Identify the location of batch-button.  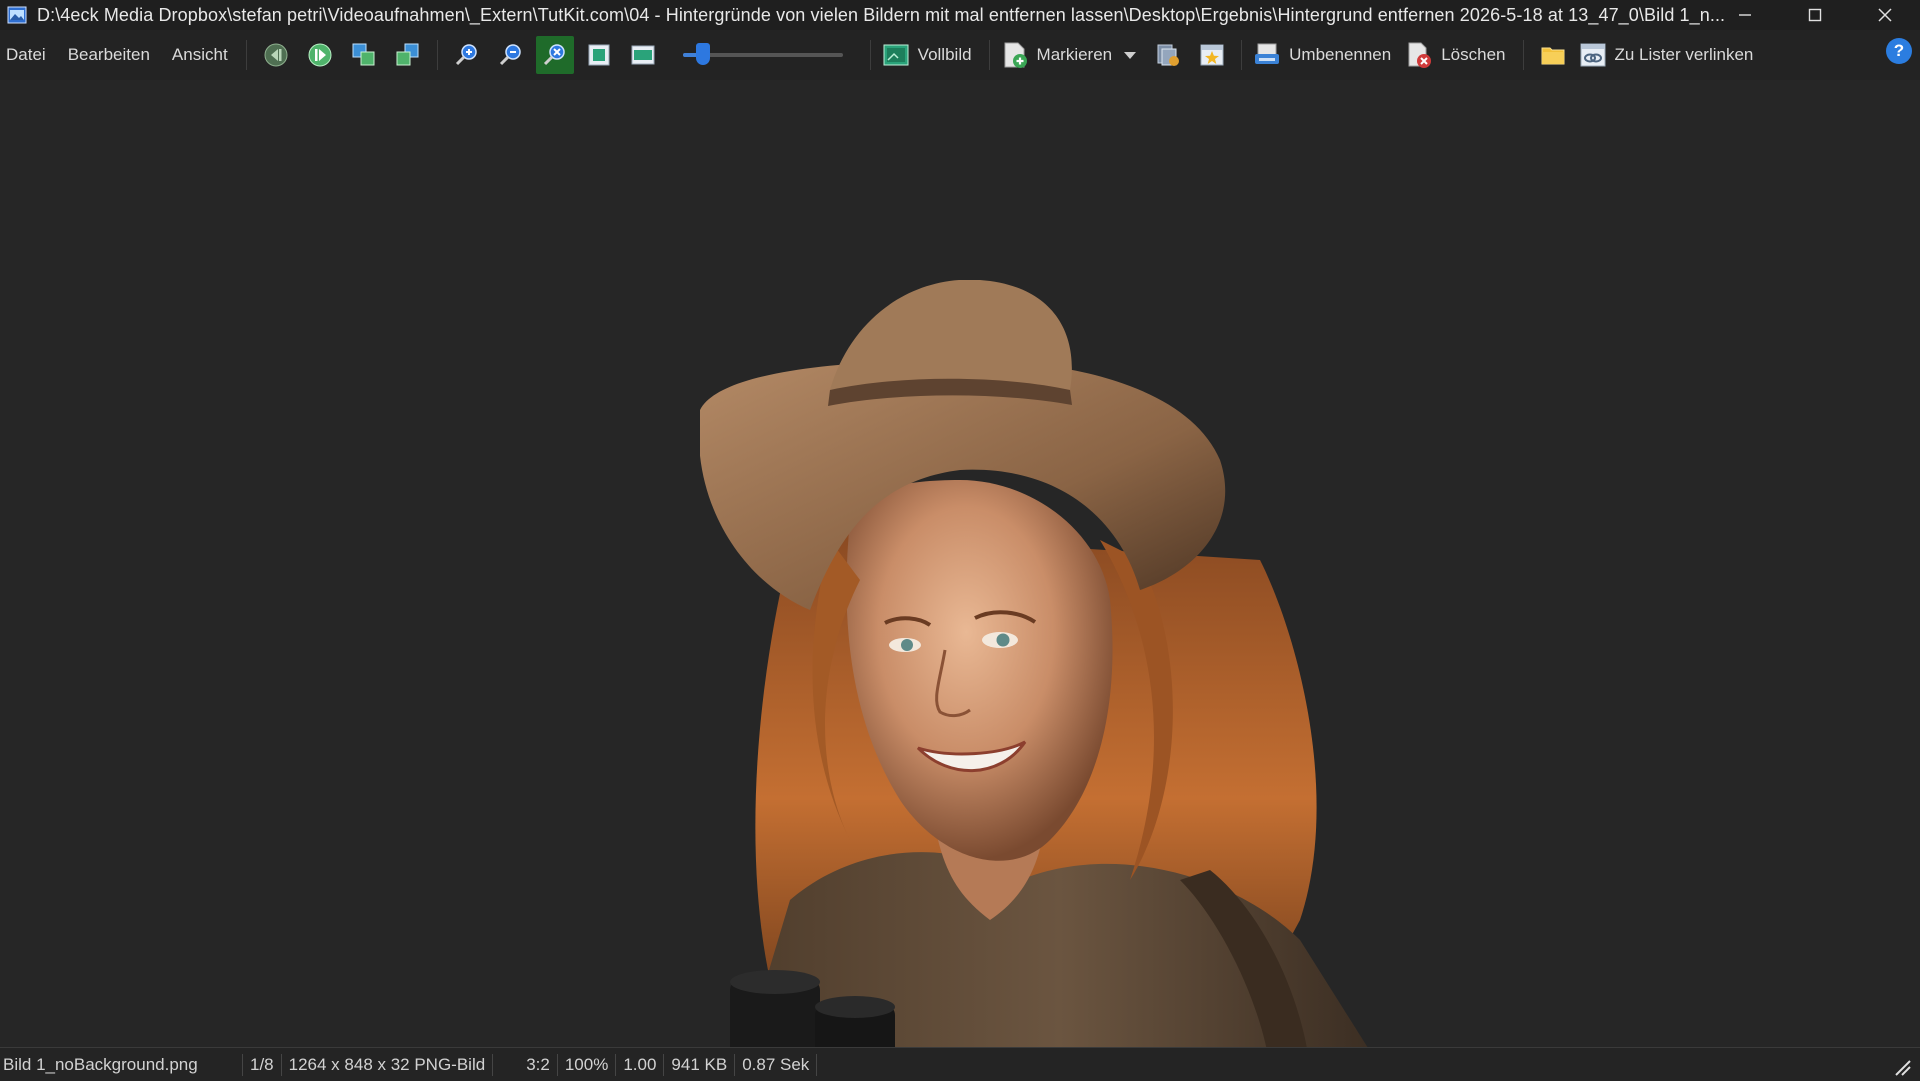
(1168, 55).